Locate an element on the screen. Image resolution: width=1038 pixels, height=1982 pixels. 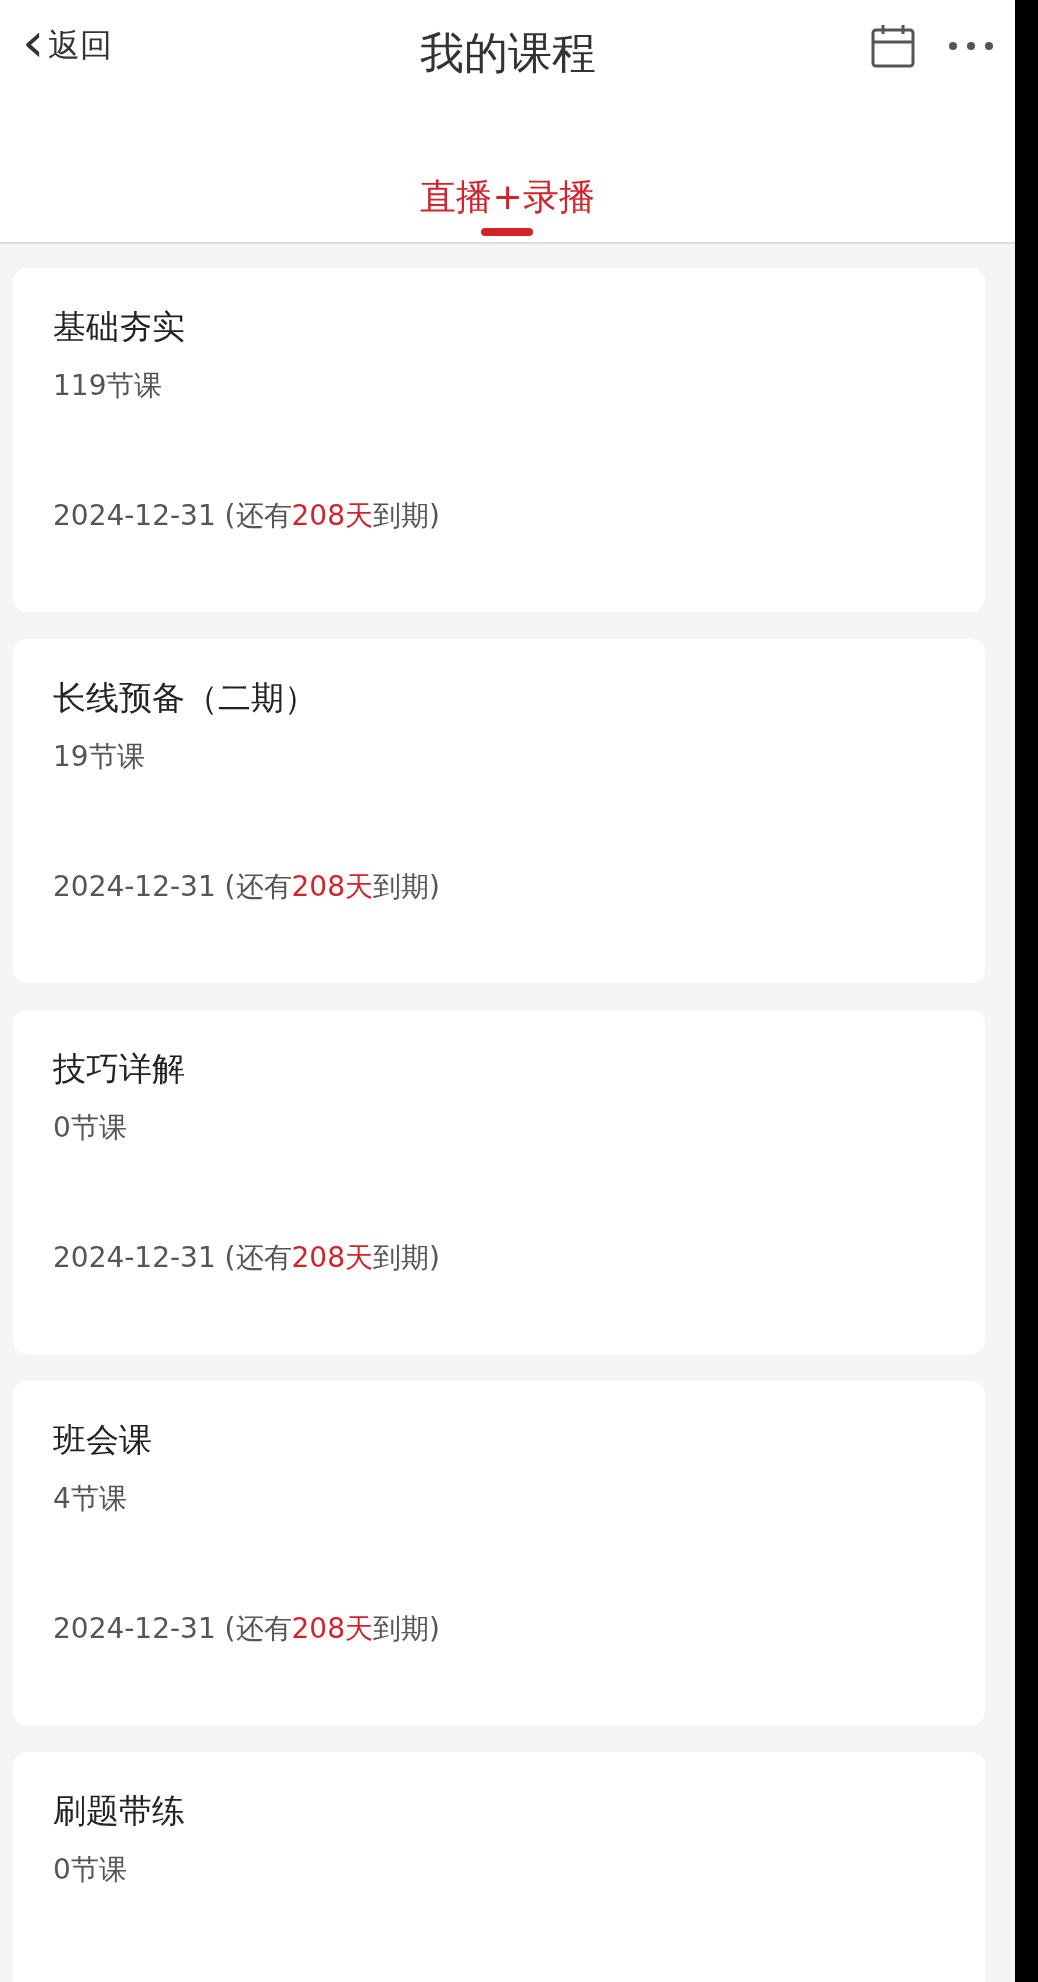
lesson-count: 19节课 is located at coordinates (99, 757).